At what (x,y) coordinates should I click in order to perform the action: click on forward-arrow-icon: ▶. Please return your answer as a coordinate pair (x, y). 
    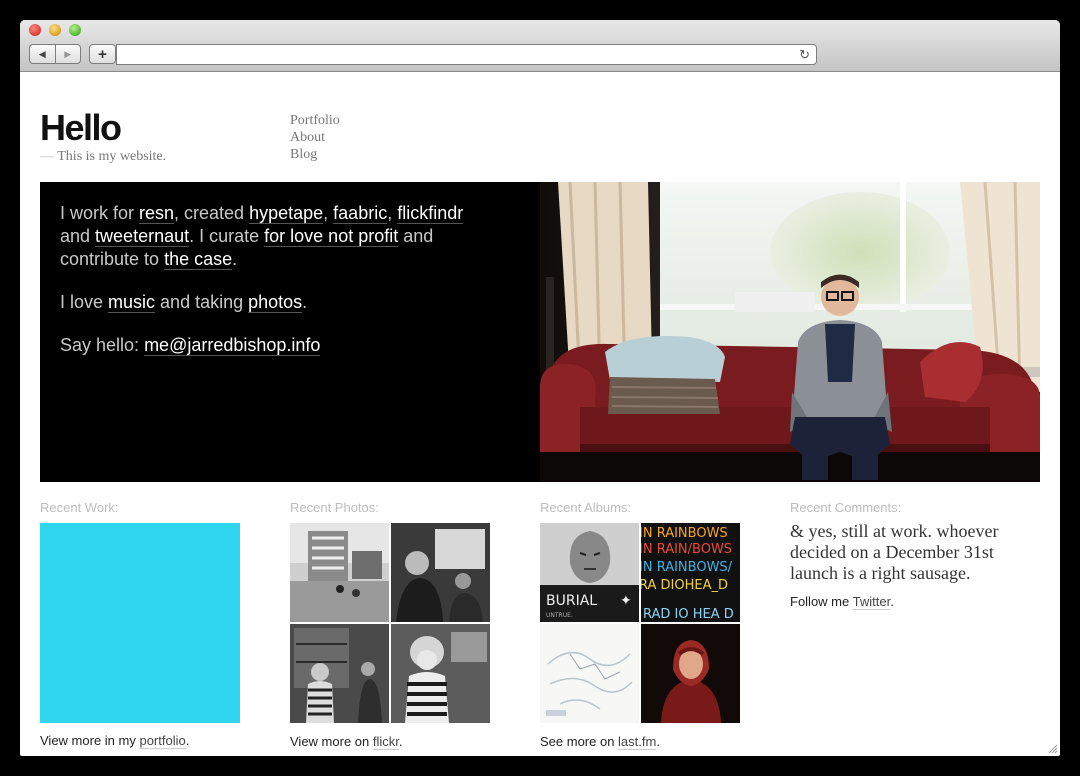
    Looking at the image, I should click on (67, 54).